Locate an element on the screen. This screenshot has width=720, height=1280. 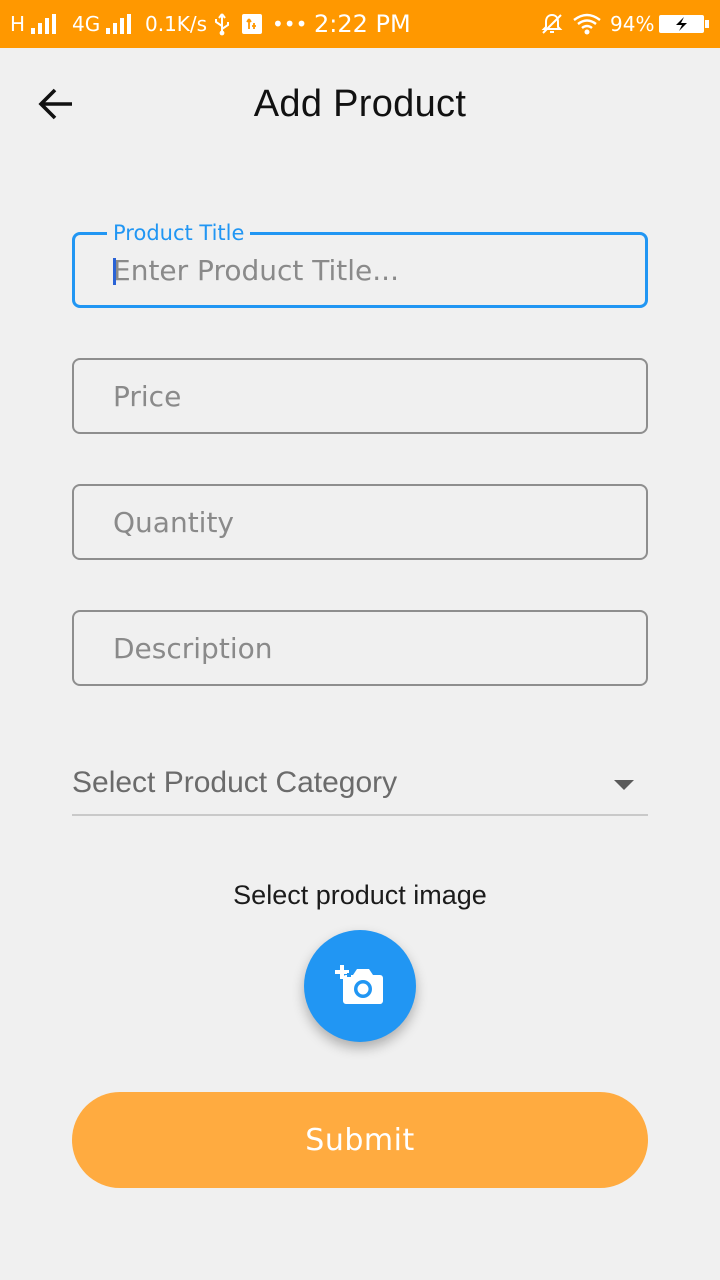
overflow-icon: ••• is located at coordinates (290, 24).